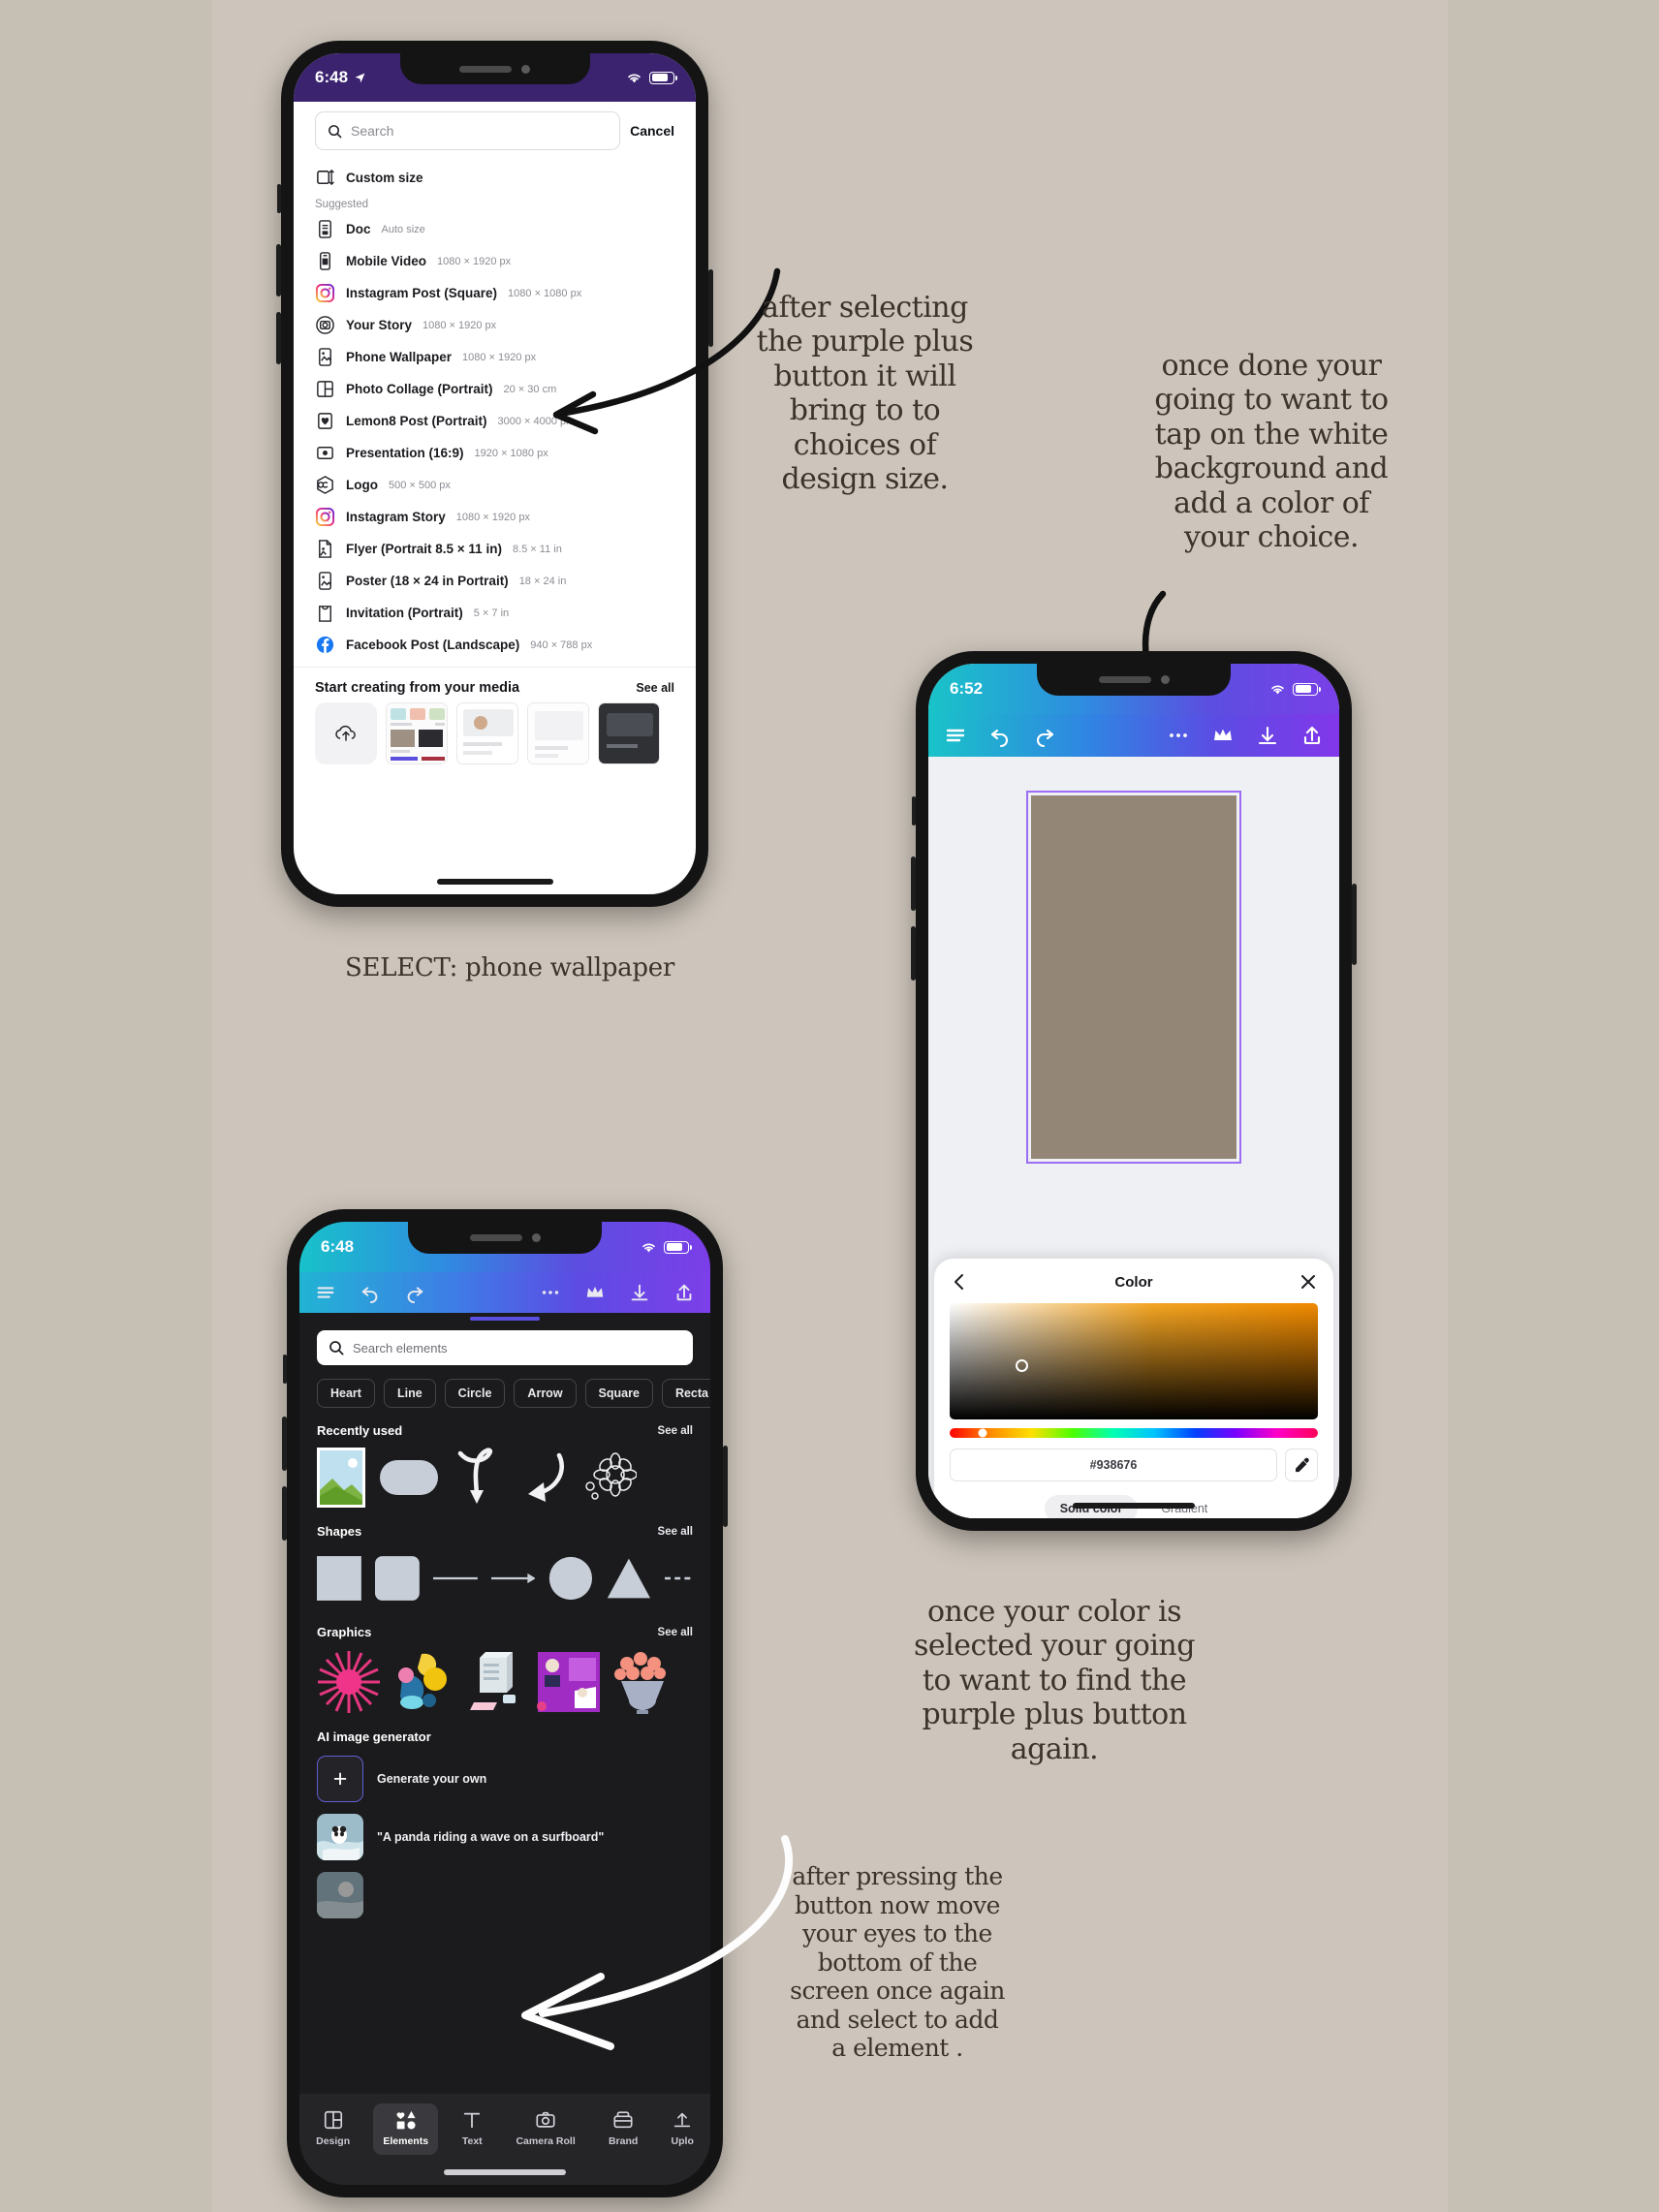  Describe the element at coordinates (409, 1477) in the screenshot. I see `element-rounded-rectangle` at that location.